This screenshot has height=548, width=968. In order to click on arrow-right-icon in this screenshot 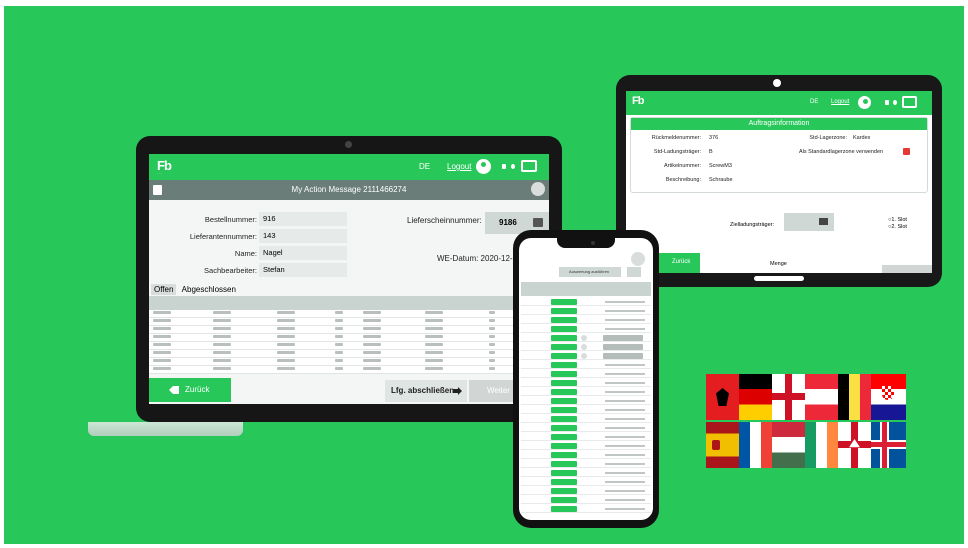, I will do `click(457, 391)`.